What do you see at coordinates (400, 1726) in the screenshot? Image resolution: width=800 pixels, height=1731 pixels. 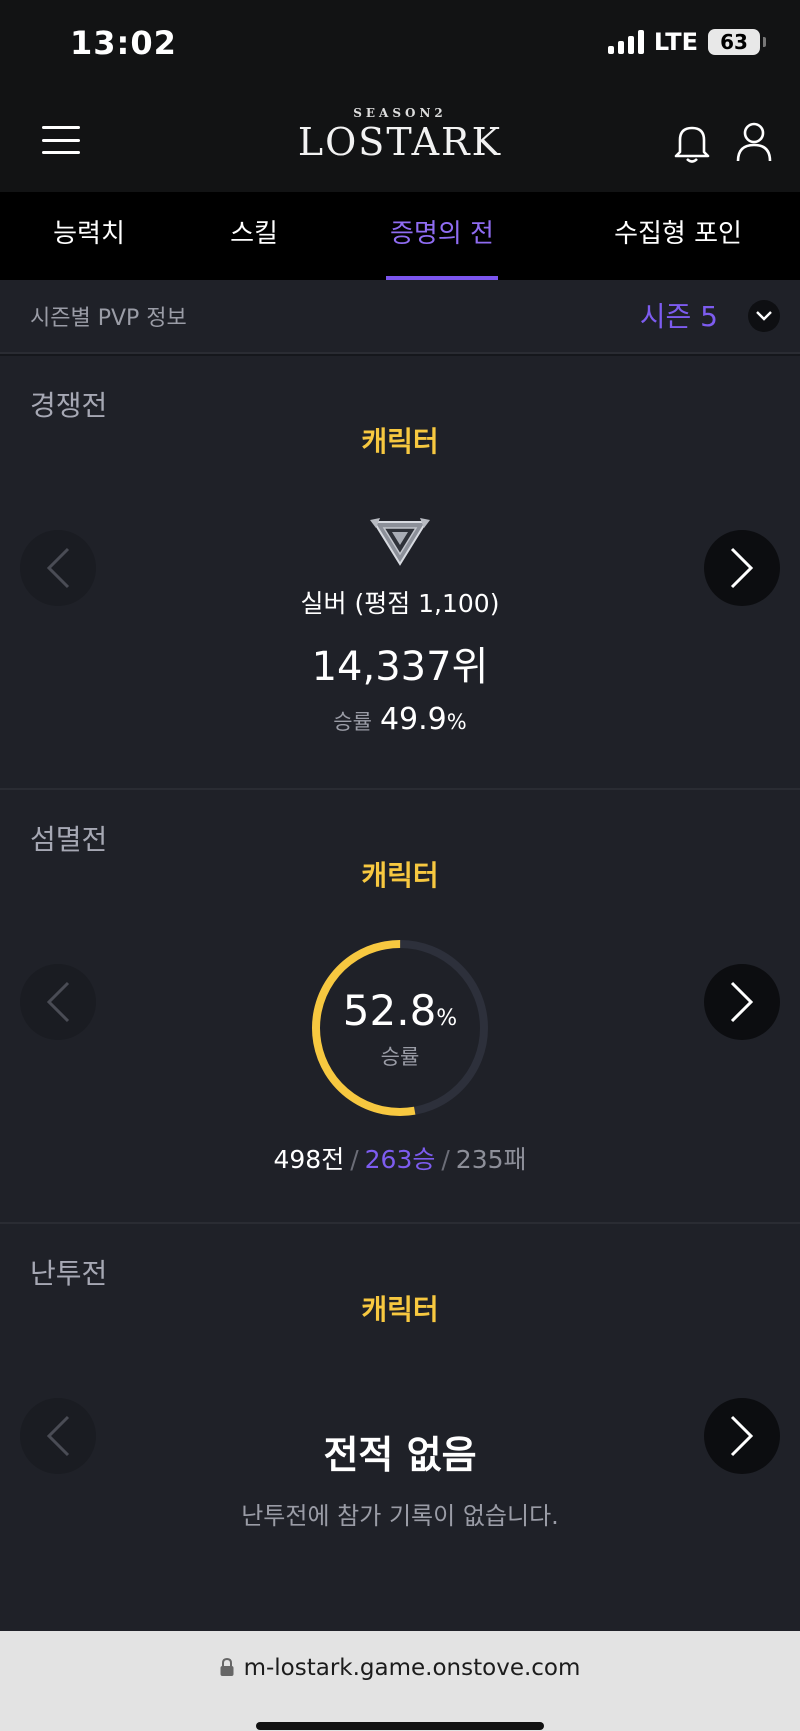 I see `home-indicator` at bounding box center [400, 1726].